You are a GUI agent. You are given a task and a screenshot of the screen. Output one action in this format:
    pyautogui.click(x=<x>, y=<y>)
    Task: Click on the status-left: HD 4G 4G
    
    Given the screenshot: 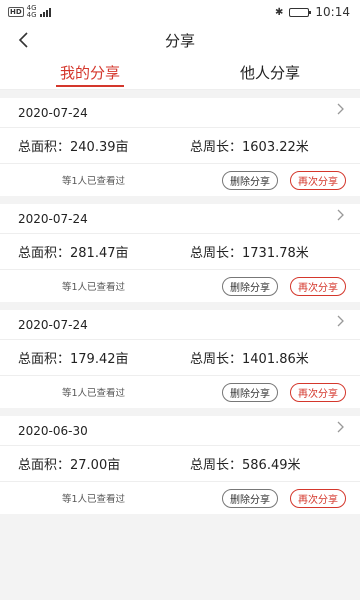 What is the action you would take?
    pyautogui.click(x=29, y=12)
    